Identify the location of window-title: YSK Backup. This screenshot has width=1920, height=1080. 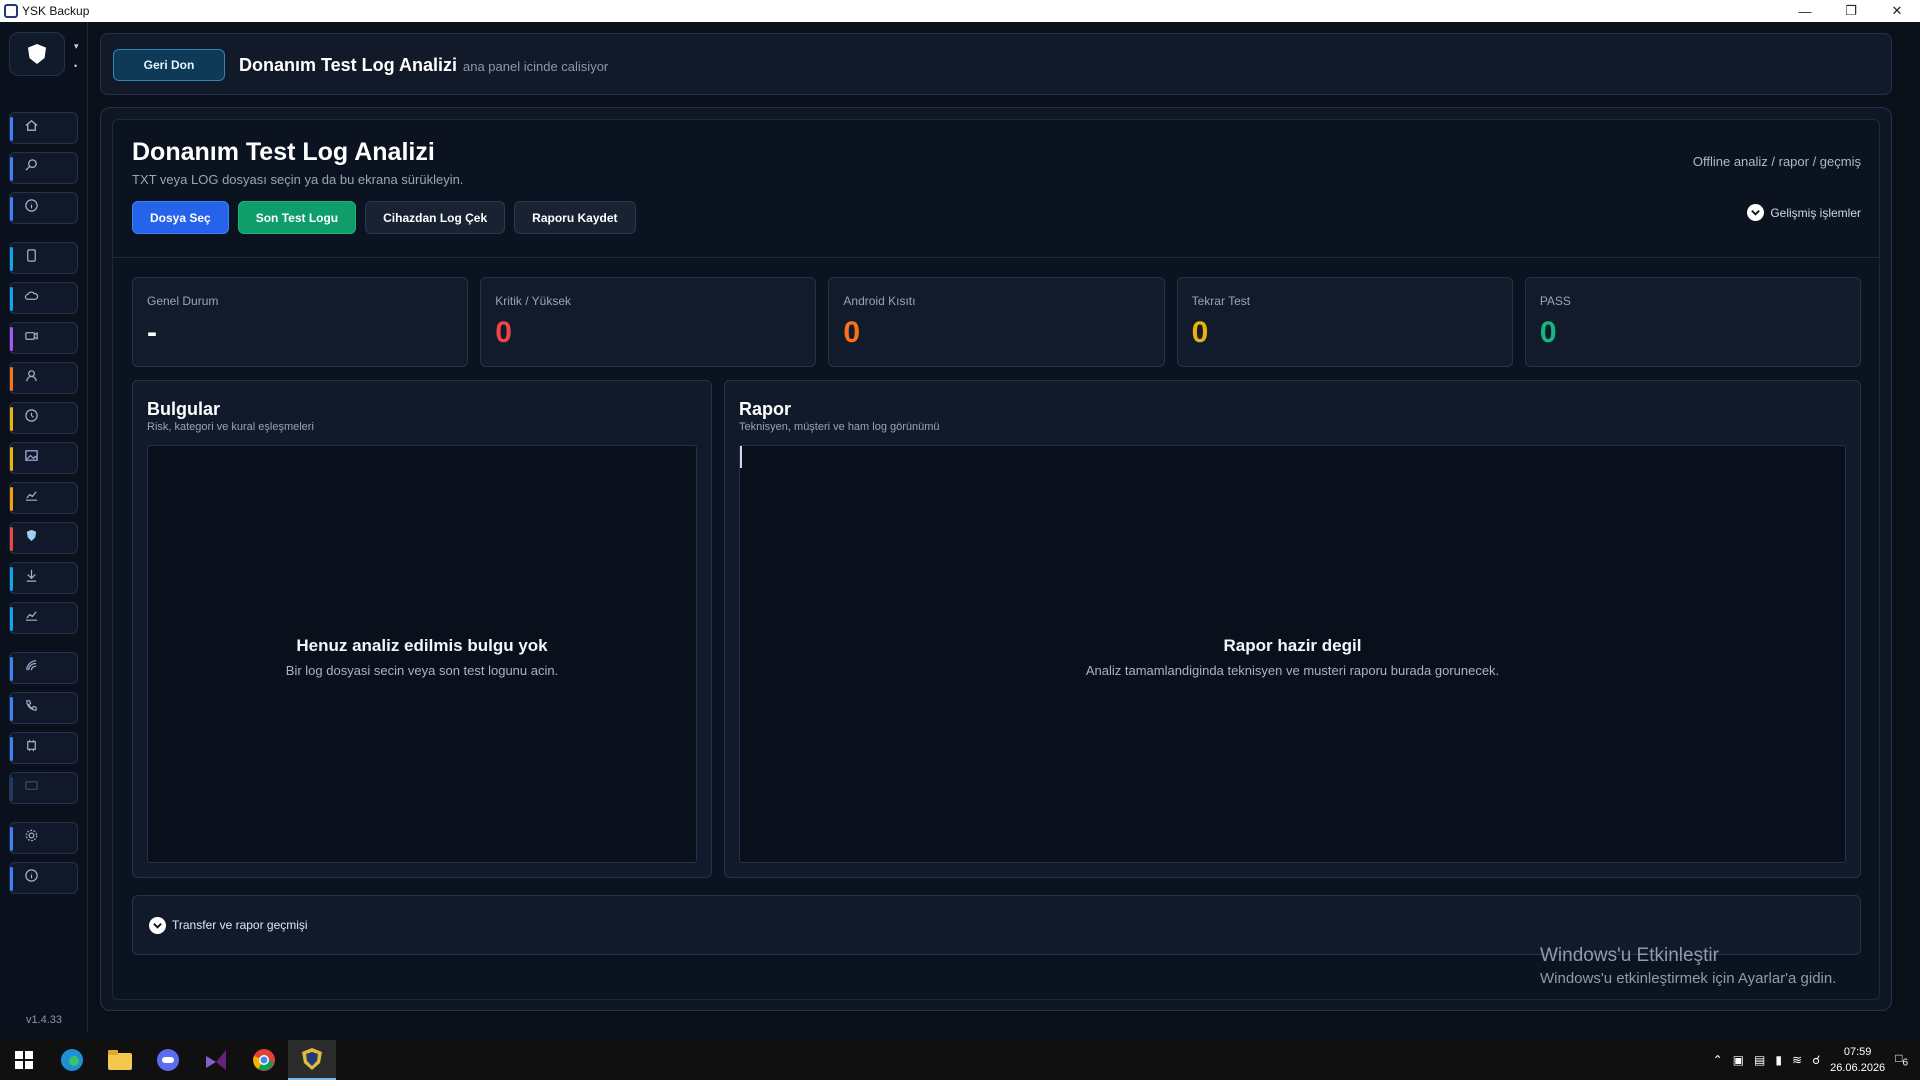
(56, 11).